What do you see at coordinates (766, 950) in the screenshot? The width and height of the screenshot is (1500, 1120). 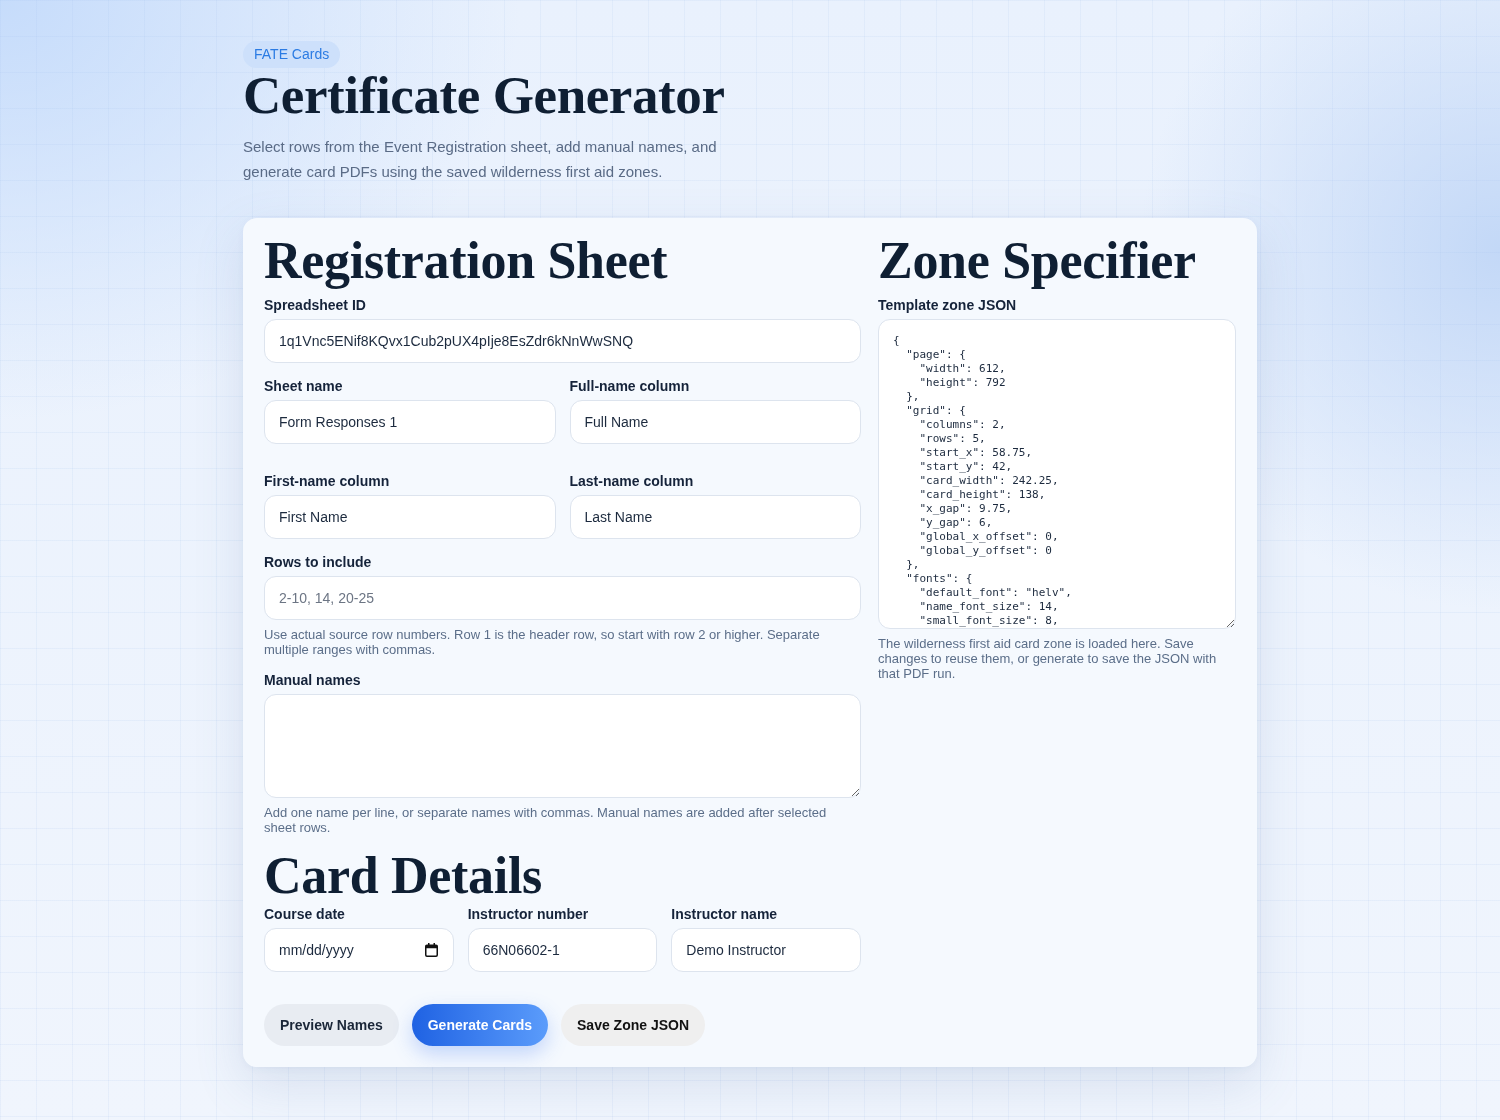 I see `text-field: Demo Instructor` at bounding box center [766, 950].